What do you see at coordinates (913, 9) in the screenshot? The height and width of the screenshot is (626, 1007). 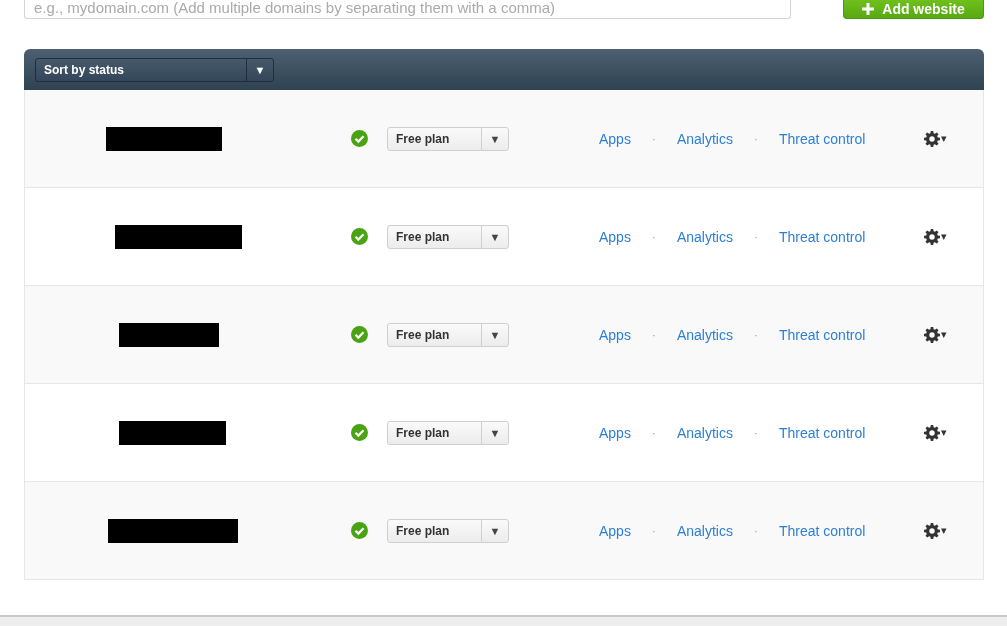 I see `add-website-button: Add website` at bounding box center [913, 9].